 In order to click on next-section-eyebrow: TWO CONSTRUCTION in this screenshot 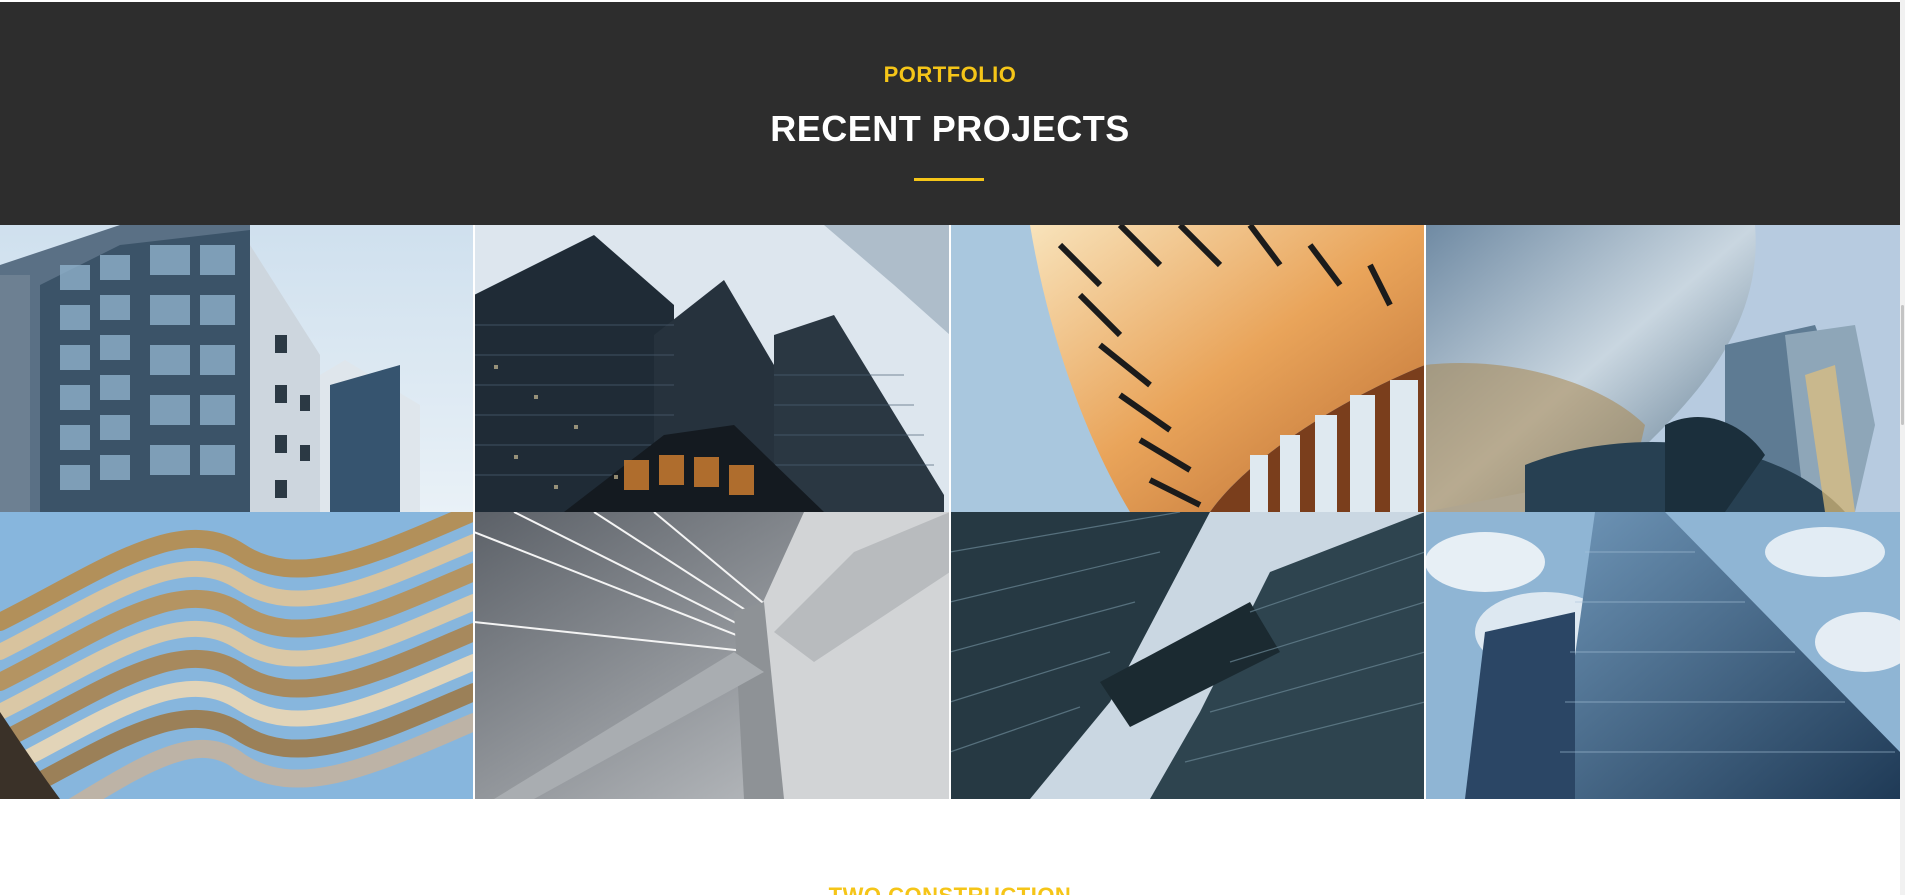, I will do `click(950, 890)`.